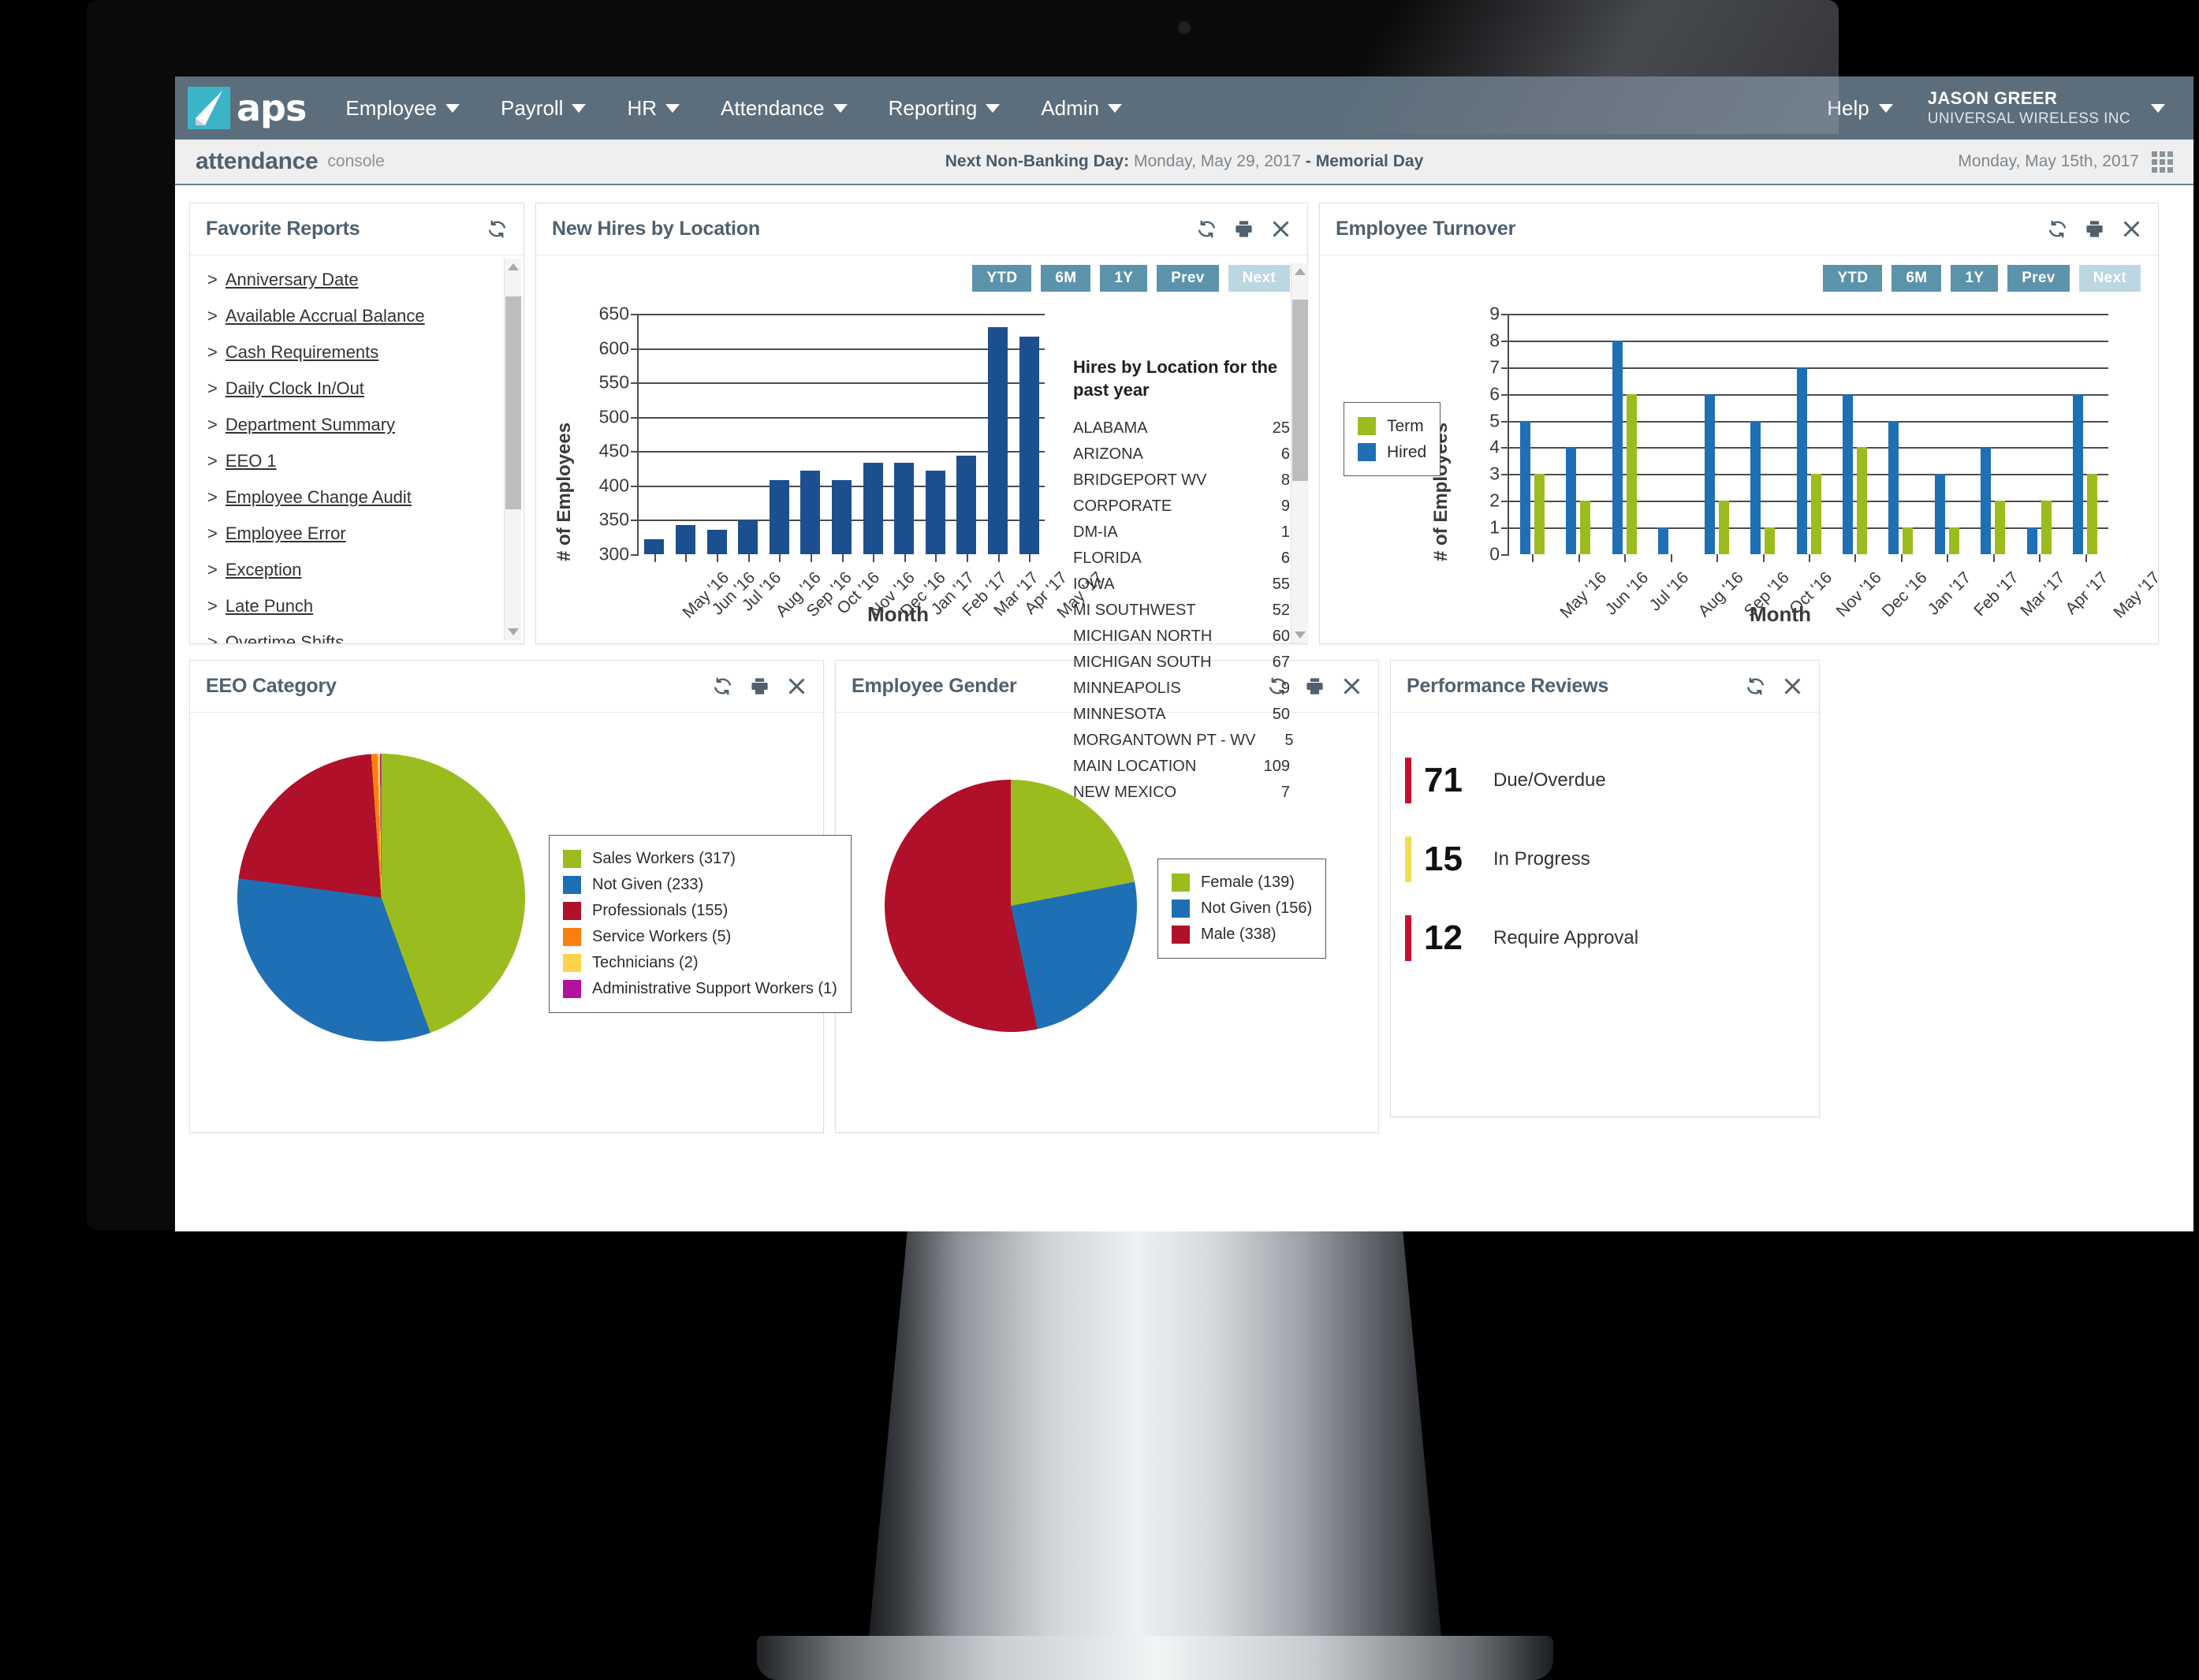 This screenshot has width=2199, height=1680. Describe the element at coordinates (292, 280) in the screenshot. I see `favorite-report-link: Anniversary Date` at that location.